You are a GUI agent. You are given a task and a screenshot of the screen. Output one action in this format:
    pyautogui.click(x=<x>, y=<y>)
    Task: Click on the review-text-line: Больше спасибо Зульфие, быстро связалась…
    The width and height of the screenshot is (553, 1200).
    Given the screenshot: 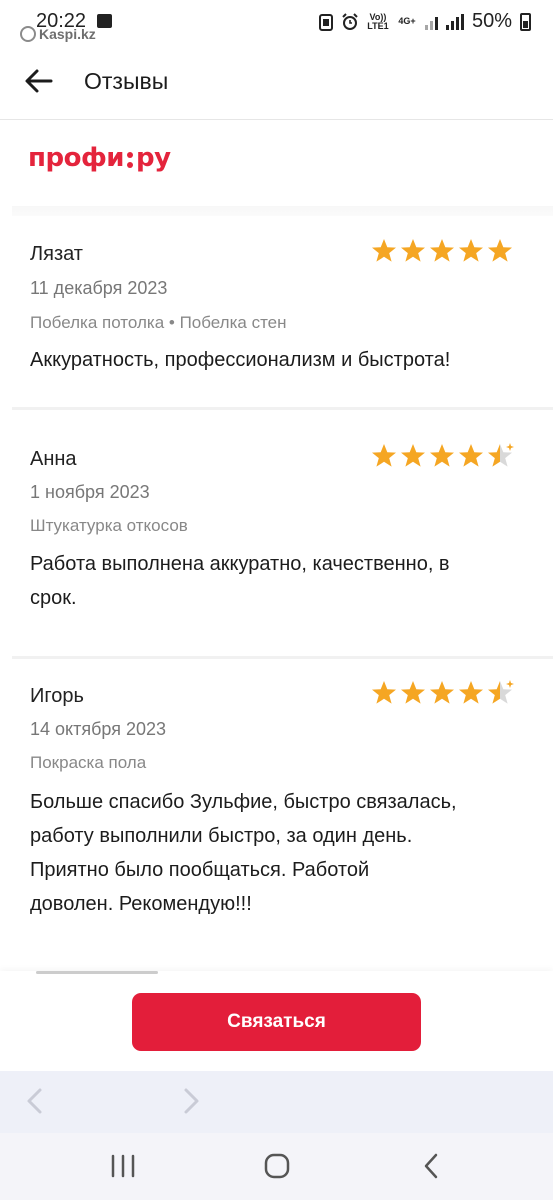 What is the action you would take?
    pyautogui.click(x=243, y=802)
    